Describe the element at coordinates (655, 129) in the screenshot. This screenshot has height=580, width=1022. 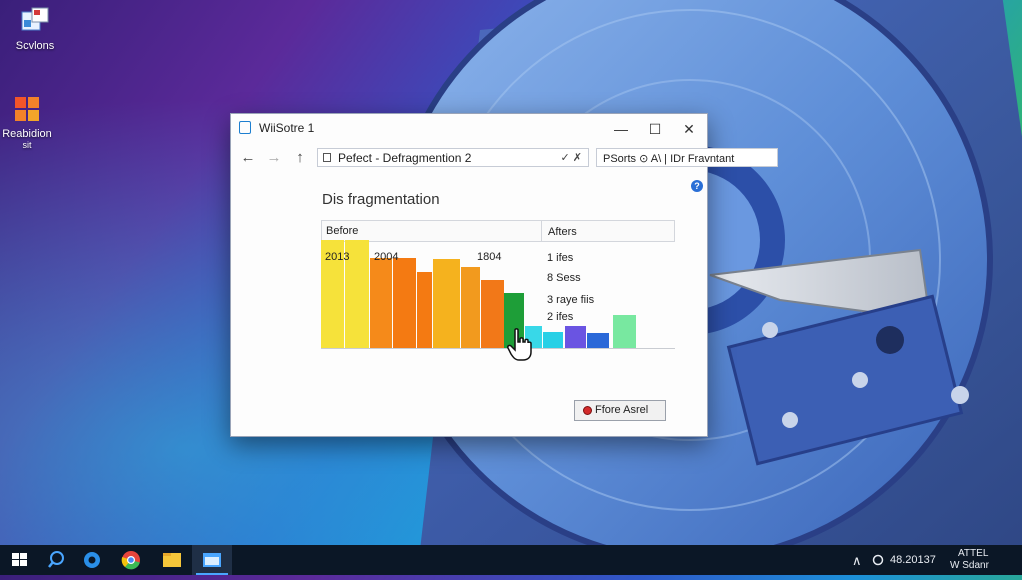
I see `maximize-button: ☐` at that location.